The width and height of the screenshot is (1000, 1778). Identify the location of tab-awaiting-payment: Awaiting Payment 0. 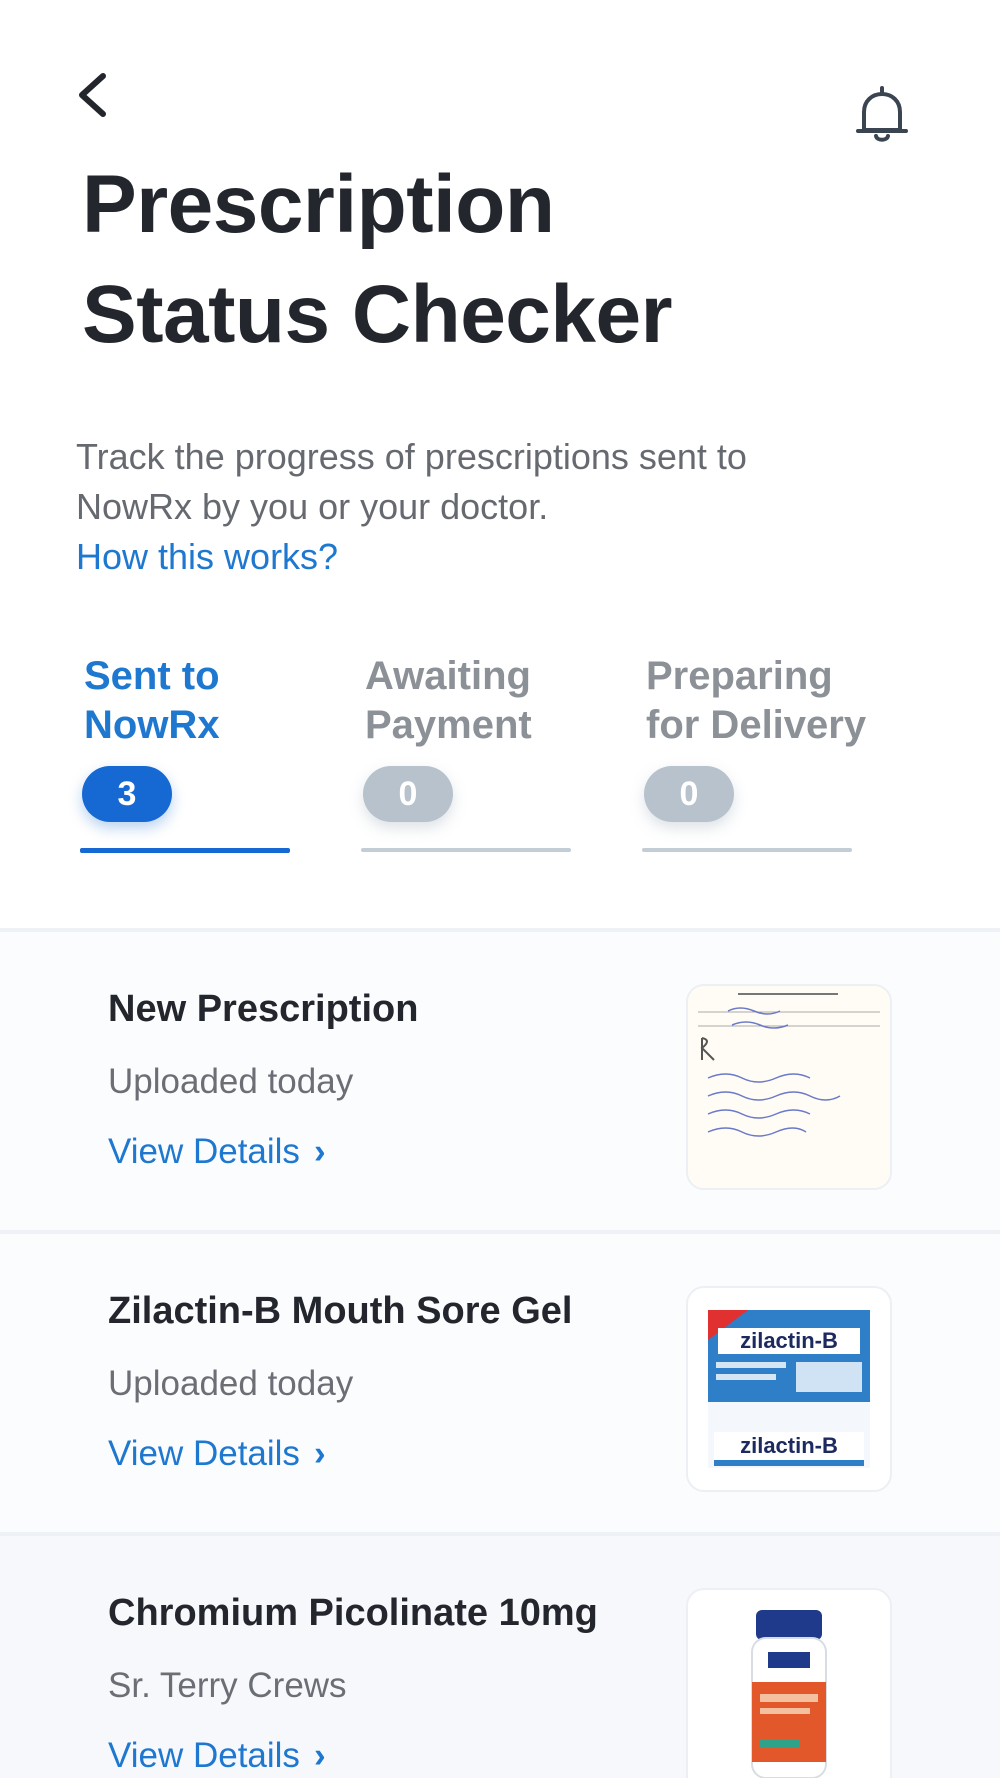
(476, 752).